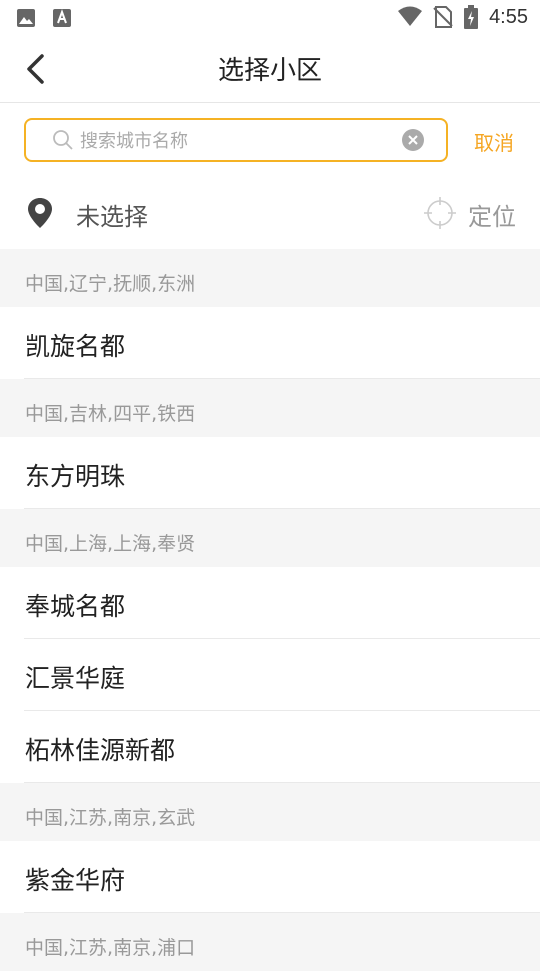 Image resolution: width=540 pixels, height=971 pixels. Describe the element at coordinates (270, 18) in the screenshot. I see `status-bar: 4:55` at that location.